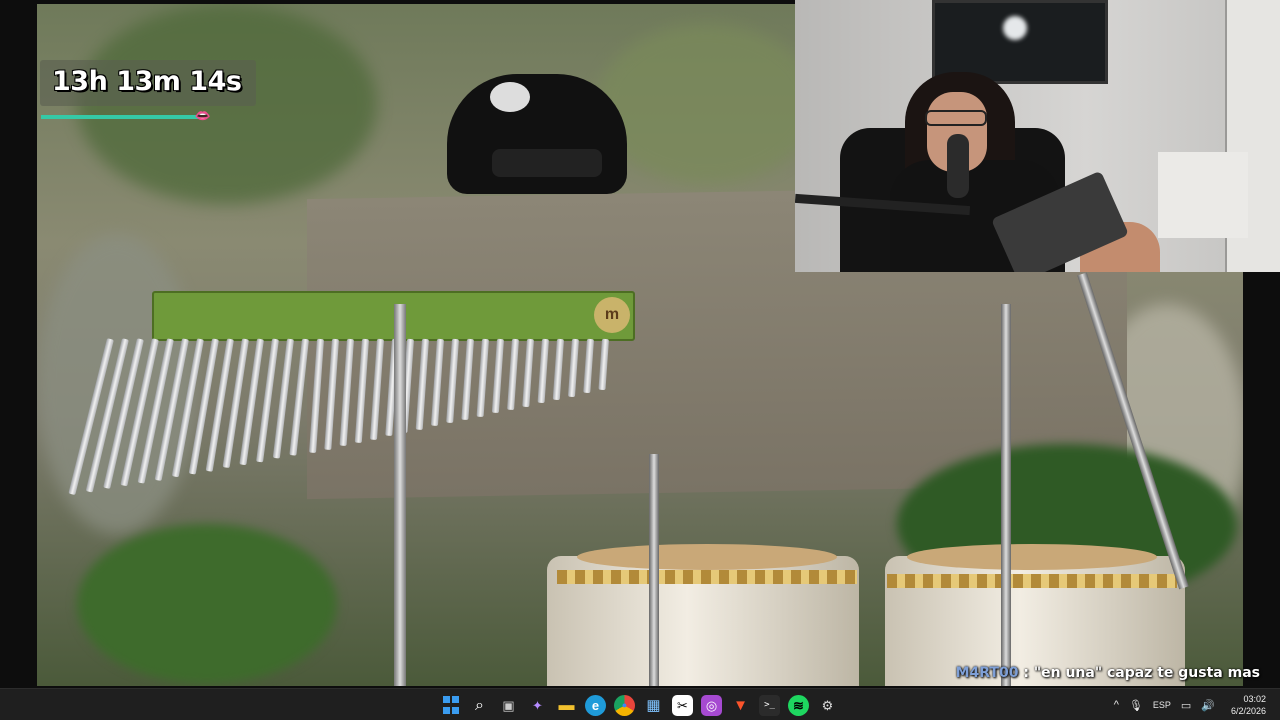  What do you see at coordinates (987, 673) in the screenshot?
I see `chat-username: M4RT00` at bounding box center [987, 673].